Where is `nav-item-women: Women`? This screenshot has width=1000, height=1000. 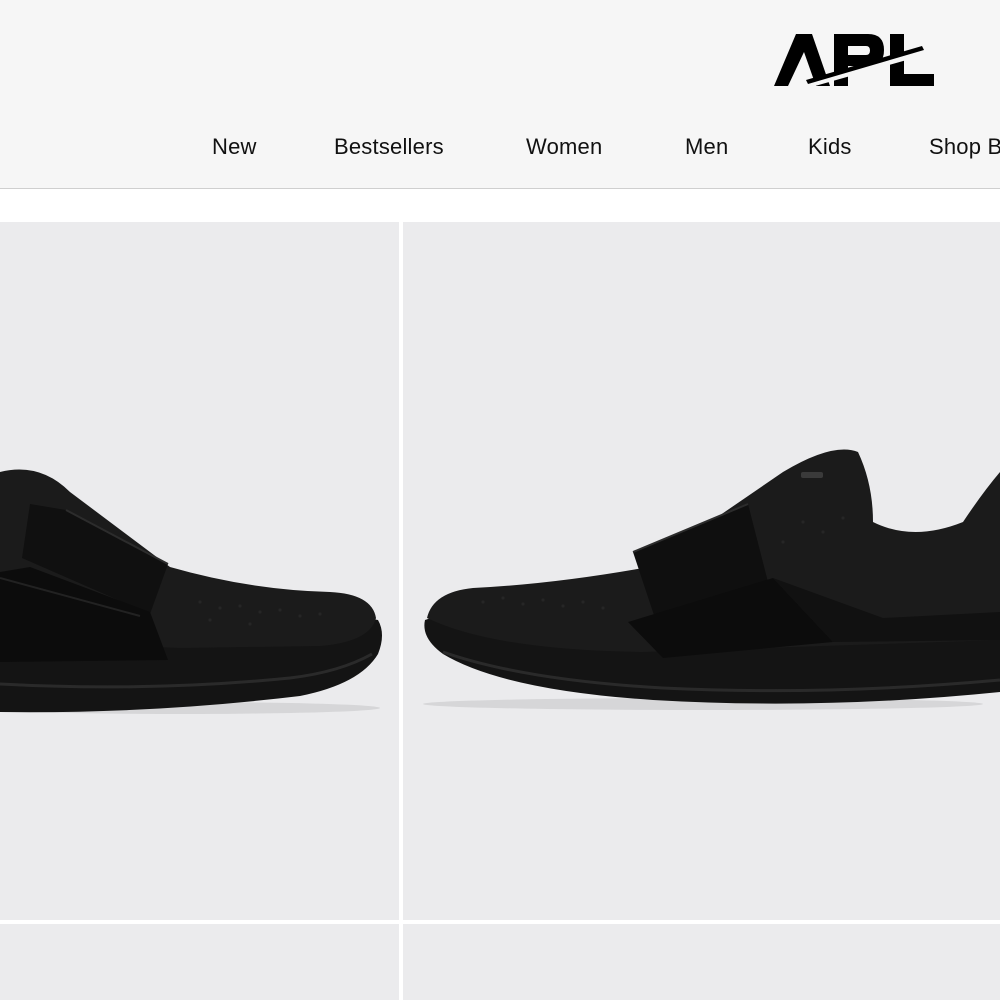
nav-item-women: Women is located at coordinates (564, 147).